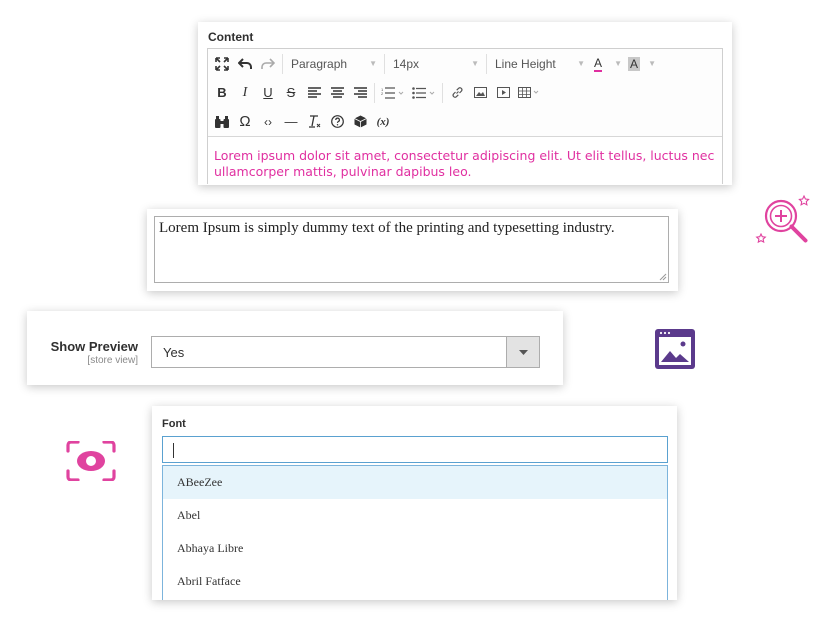 The height and width of the screenshot is (629, 818). What do you see at coordinates (393, 93) in the screenshot?
I see `numbered-list-icon: 12` at bounding box center [393, 93].